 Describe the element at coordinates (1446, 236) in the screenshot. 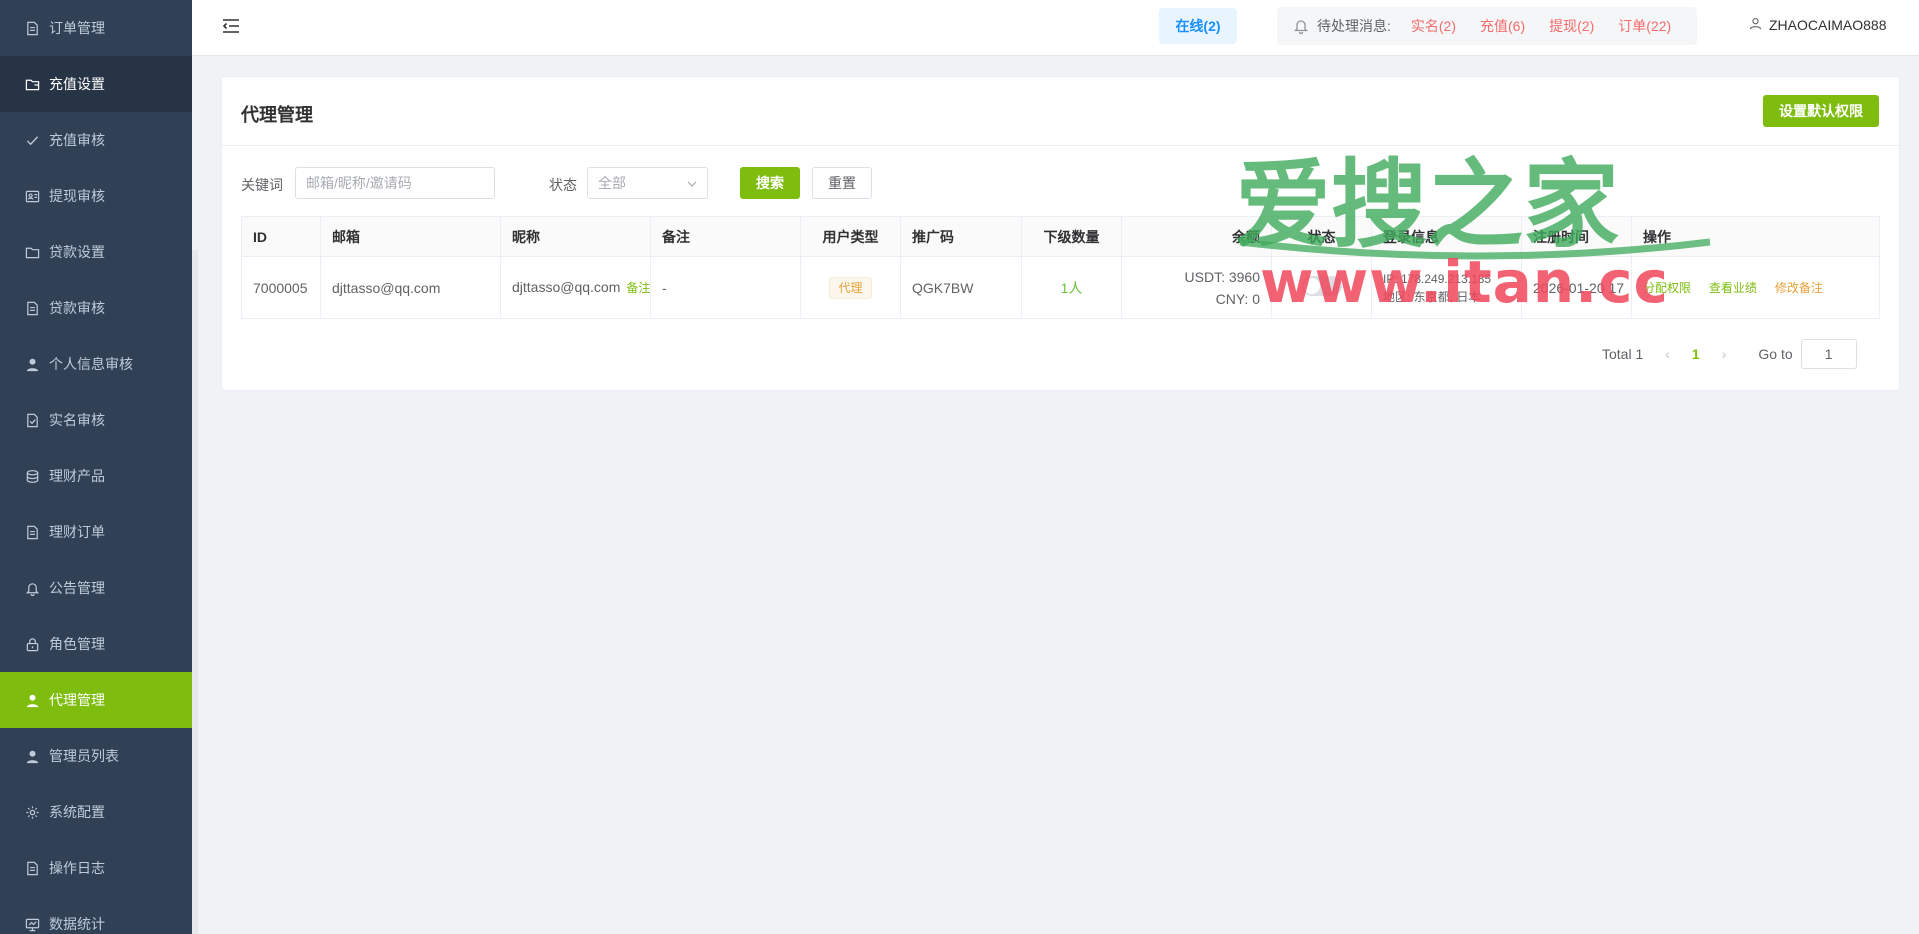

I see `column-header: 登录信息` at that location.